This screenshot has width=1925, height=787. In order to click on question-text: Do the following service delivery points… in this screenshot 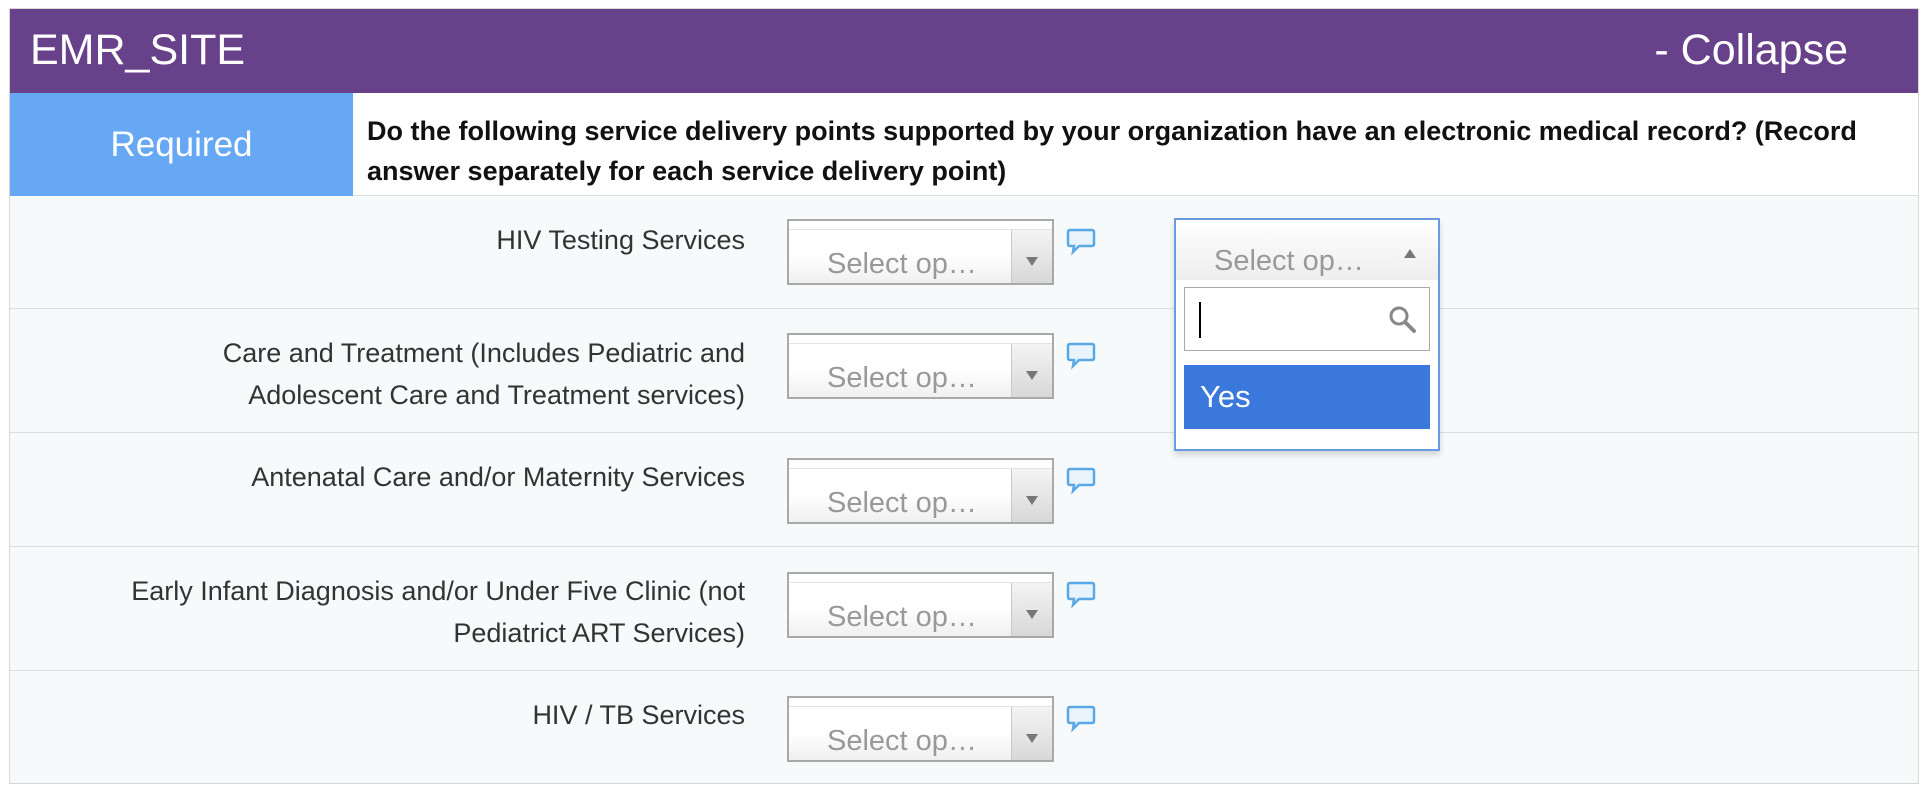, I will do `click(1112, 151)`.